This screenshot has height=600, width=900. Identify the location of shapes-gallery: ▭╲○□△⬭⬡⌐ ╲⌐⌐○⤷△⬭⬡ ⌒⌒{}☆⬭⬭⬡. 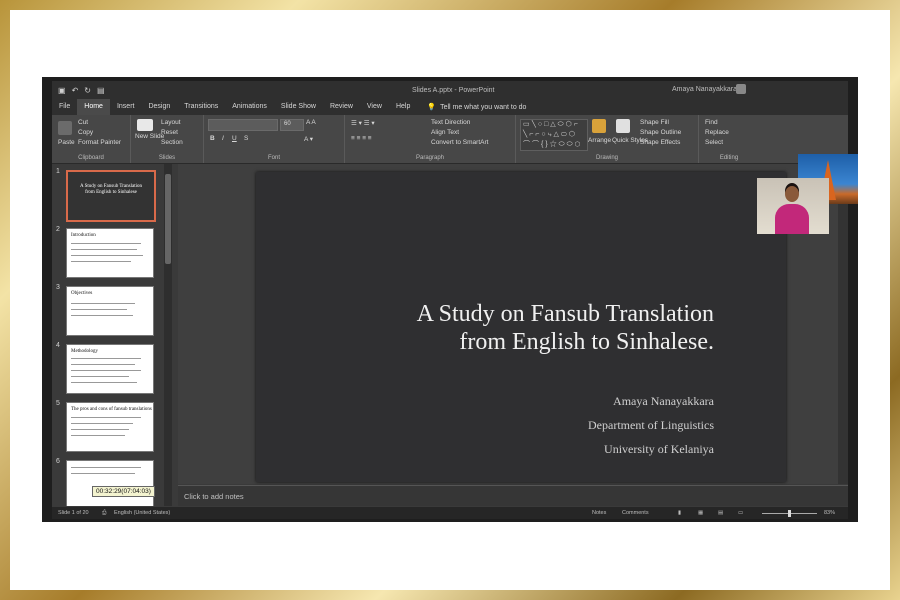
(554, 135).